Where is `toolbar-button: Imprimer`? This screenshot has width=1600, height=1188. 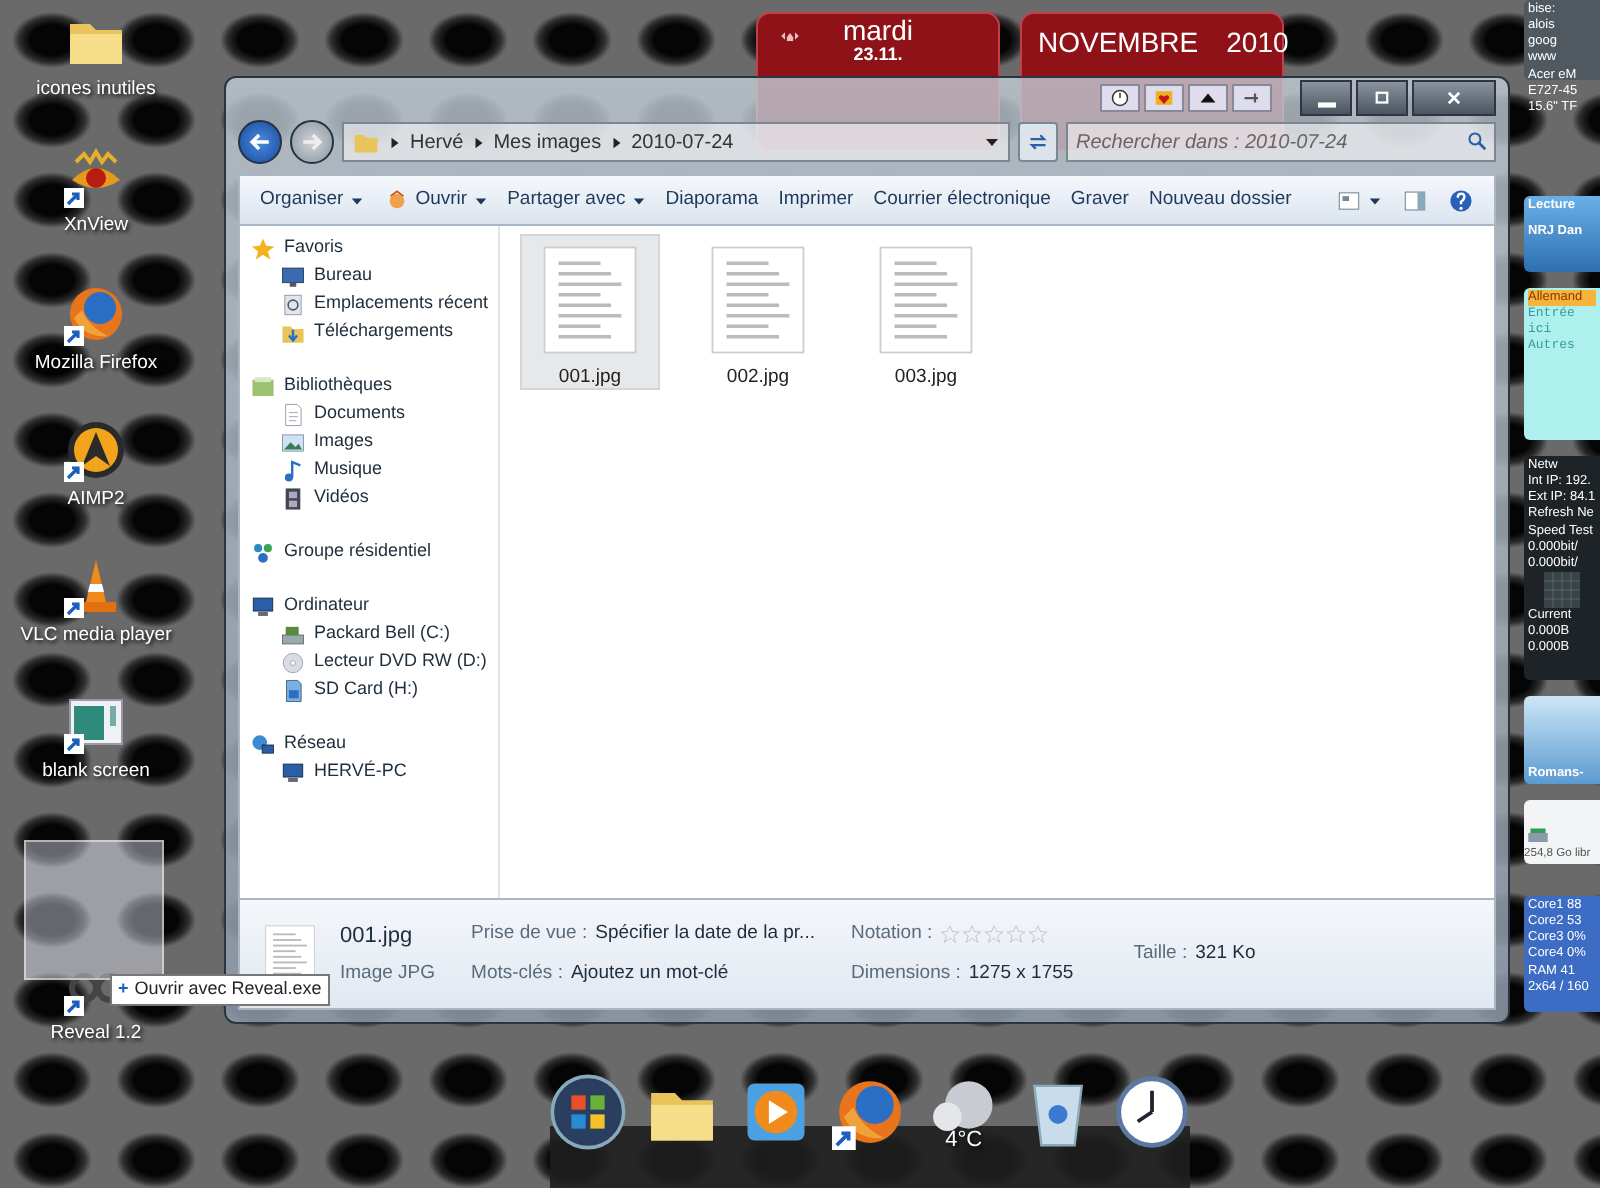
toolbar-button: Imprimer is located at coordinates (816, 200).